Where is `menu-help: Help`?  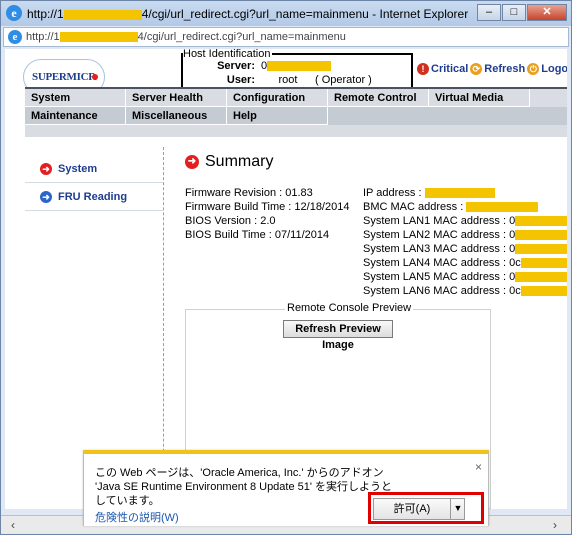 menu-help: Help is located at coordinates (277, 116).